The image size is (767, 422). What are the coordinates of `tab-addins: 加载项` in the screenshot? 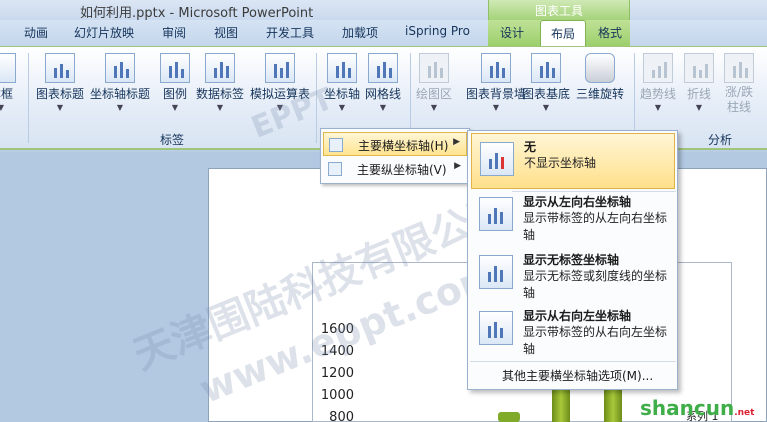 It's located at (360, 32).